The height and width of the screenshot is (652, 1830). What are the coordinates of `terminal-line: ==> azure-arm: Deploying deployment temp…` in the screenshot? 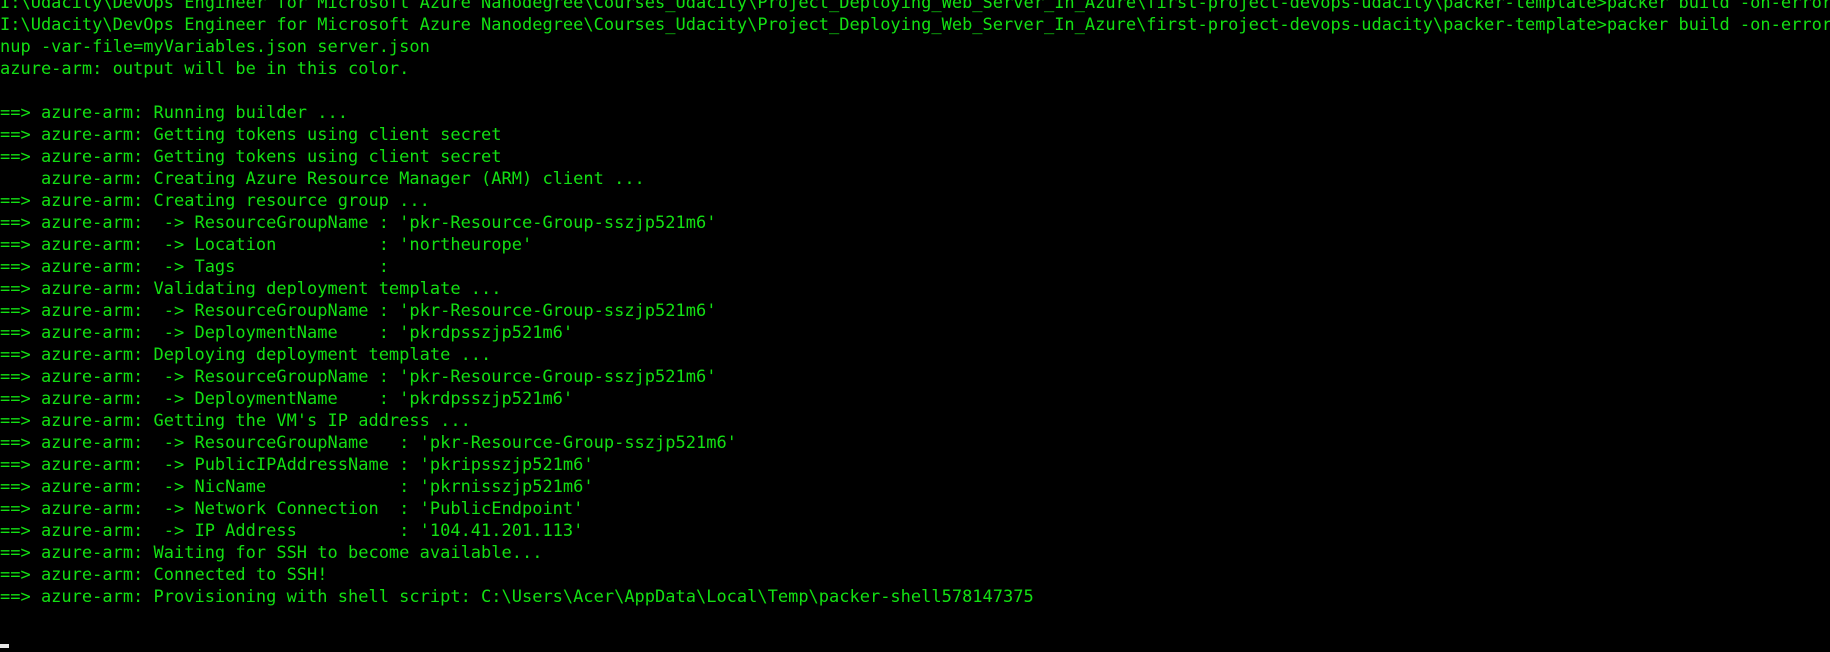 It's located at (246, 355).